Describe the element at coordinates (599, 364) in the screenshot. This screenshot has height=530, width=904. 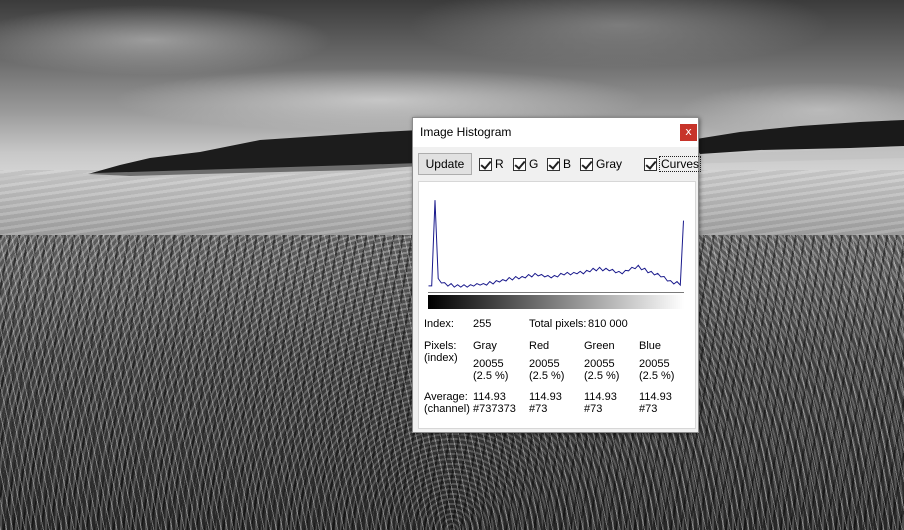
I see `count-green: 20055` at that location.